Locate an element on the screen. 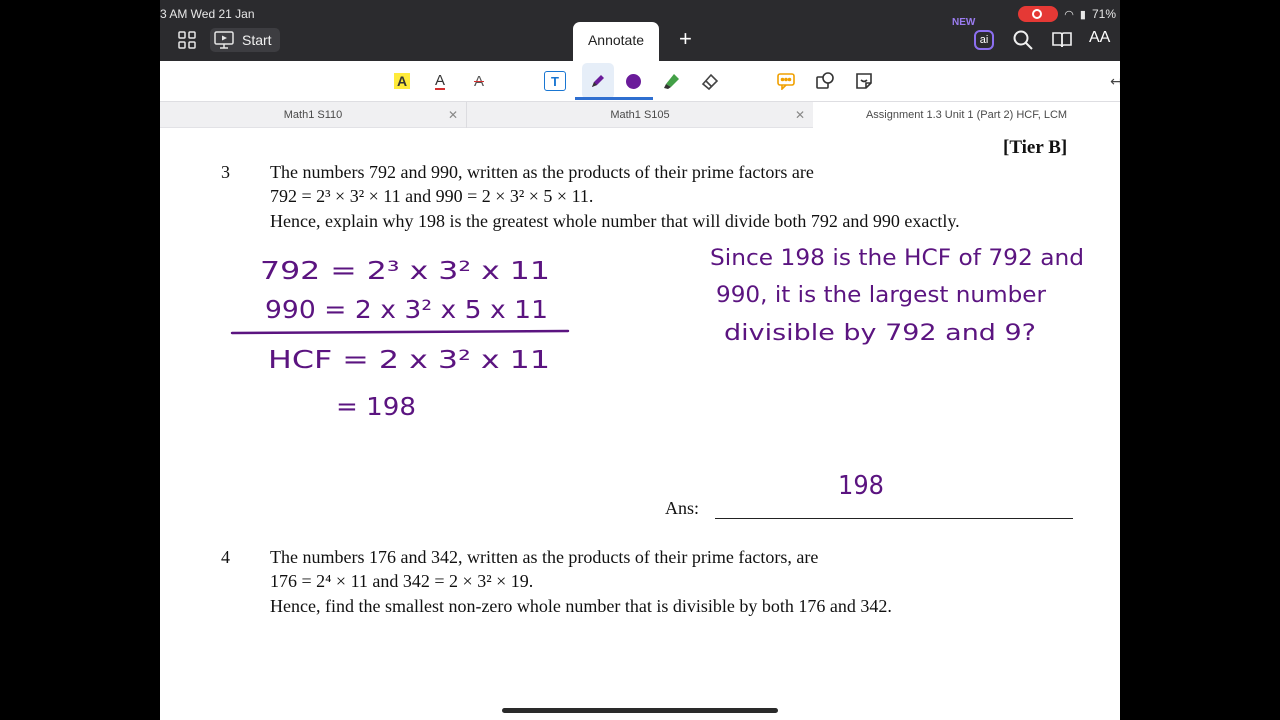 The height and width of the screenshot is (720, 1280). hand-work-line-3: HCF = 2 x 3² x 11 is located at coordinates (409, 359).